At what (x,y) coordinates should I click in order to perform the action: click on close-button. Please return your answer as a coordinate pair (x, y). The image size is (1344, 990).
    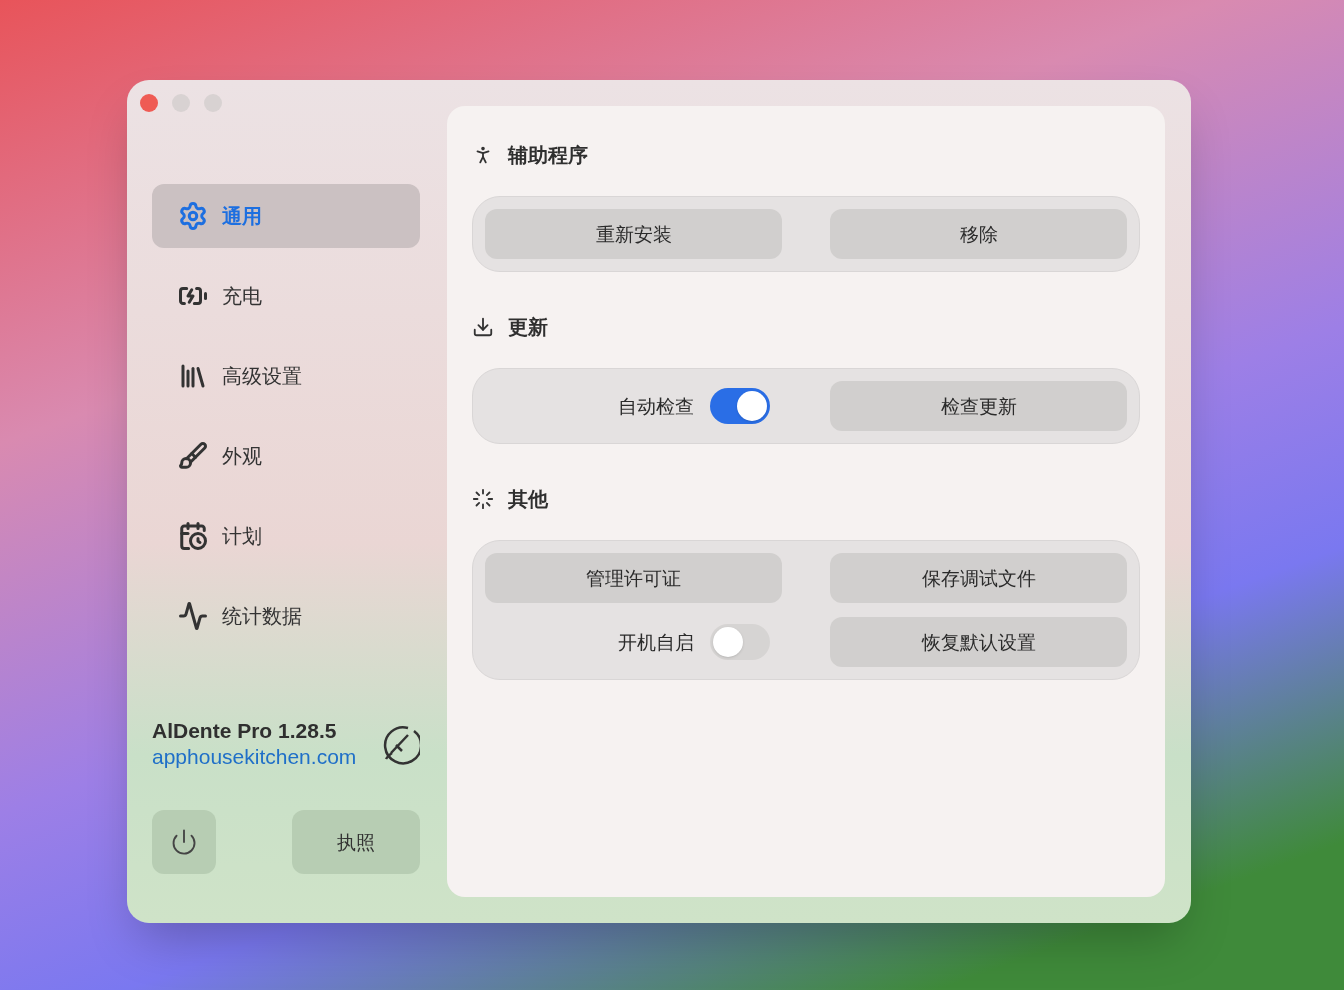
    Looking at the image, I should click on (149, 103).